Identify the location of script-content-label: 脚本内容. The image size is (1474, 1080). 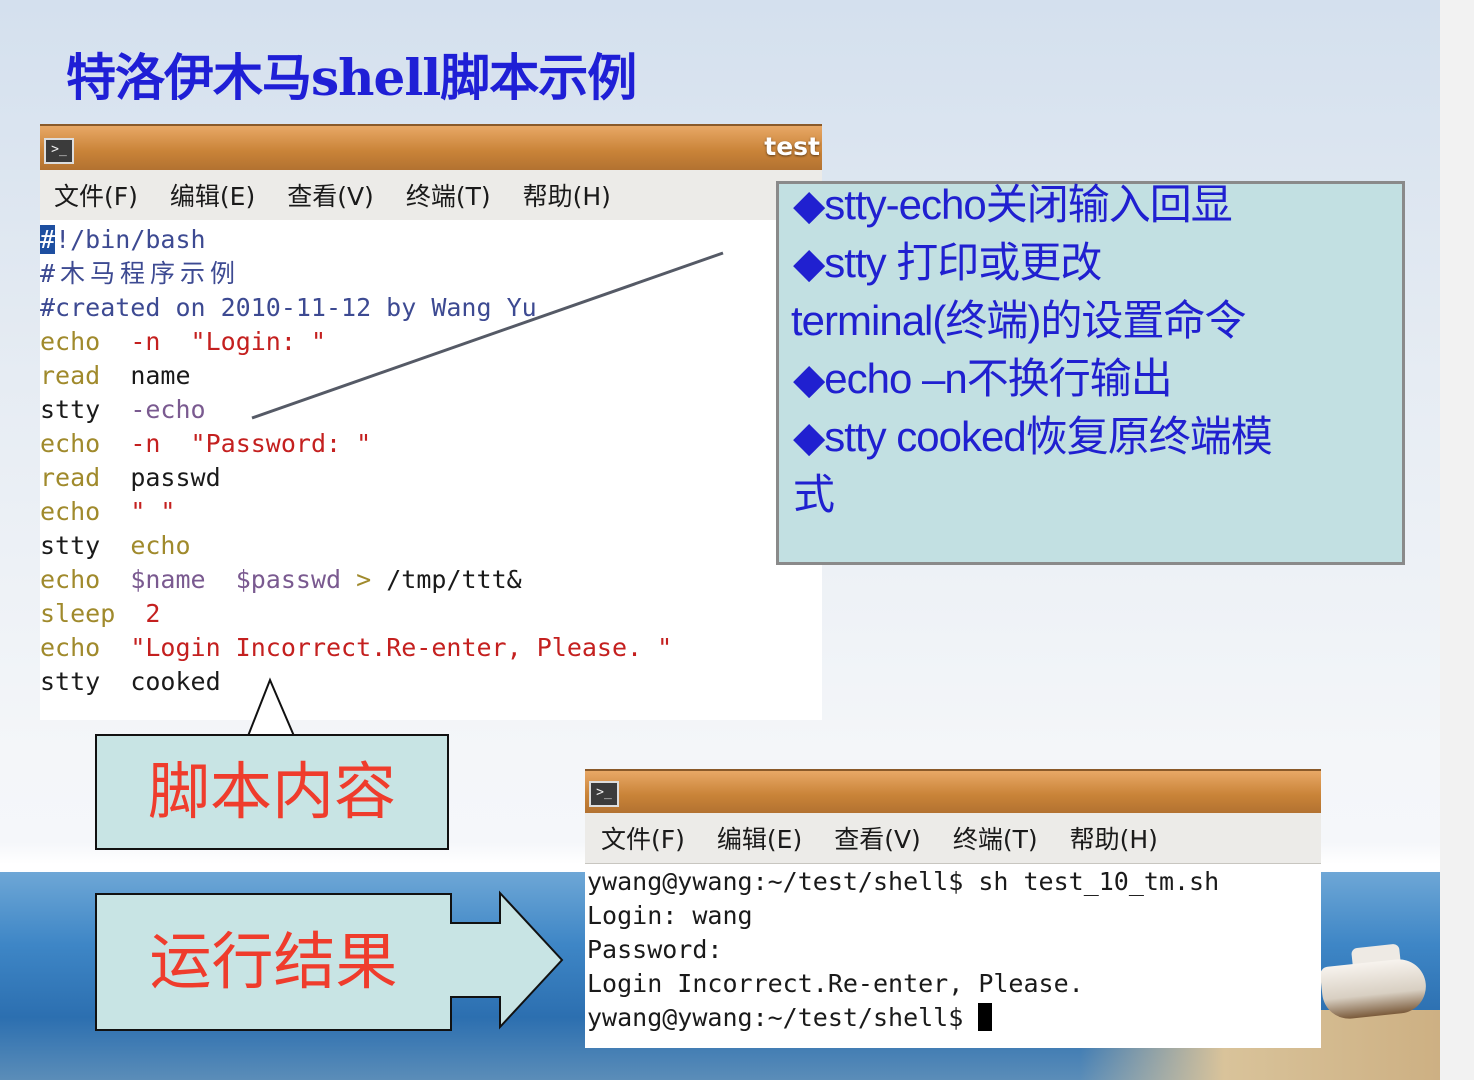
(272, 792).